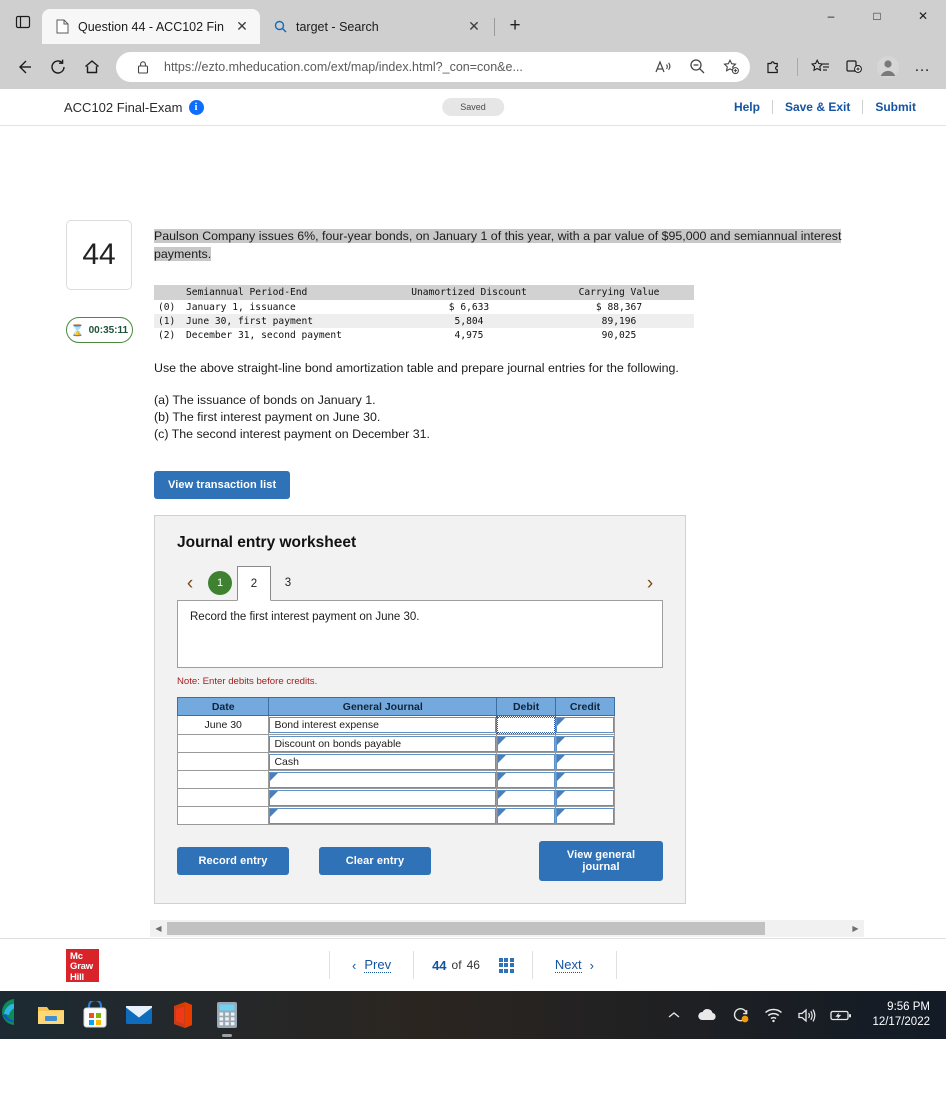 The width and height of the screenshot is (946, 1093). What do you see at coordinates (92, 67) in the screenshot?
I see `home-button` at bounding box center [92, 67].